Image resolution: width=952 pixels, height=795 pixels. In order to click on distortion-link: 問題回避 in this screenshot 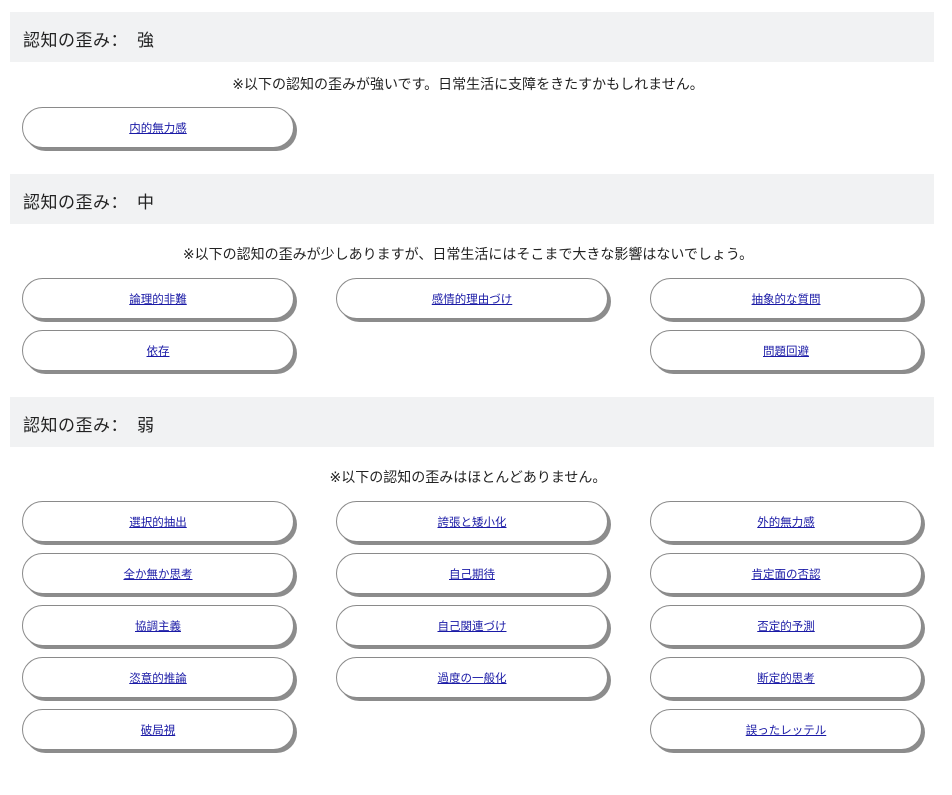, I will do `click(786, 351)`.